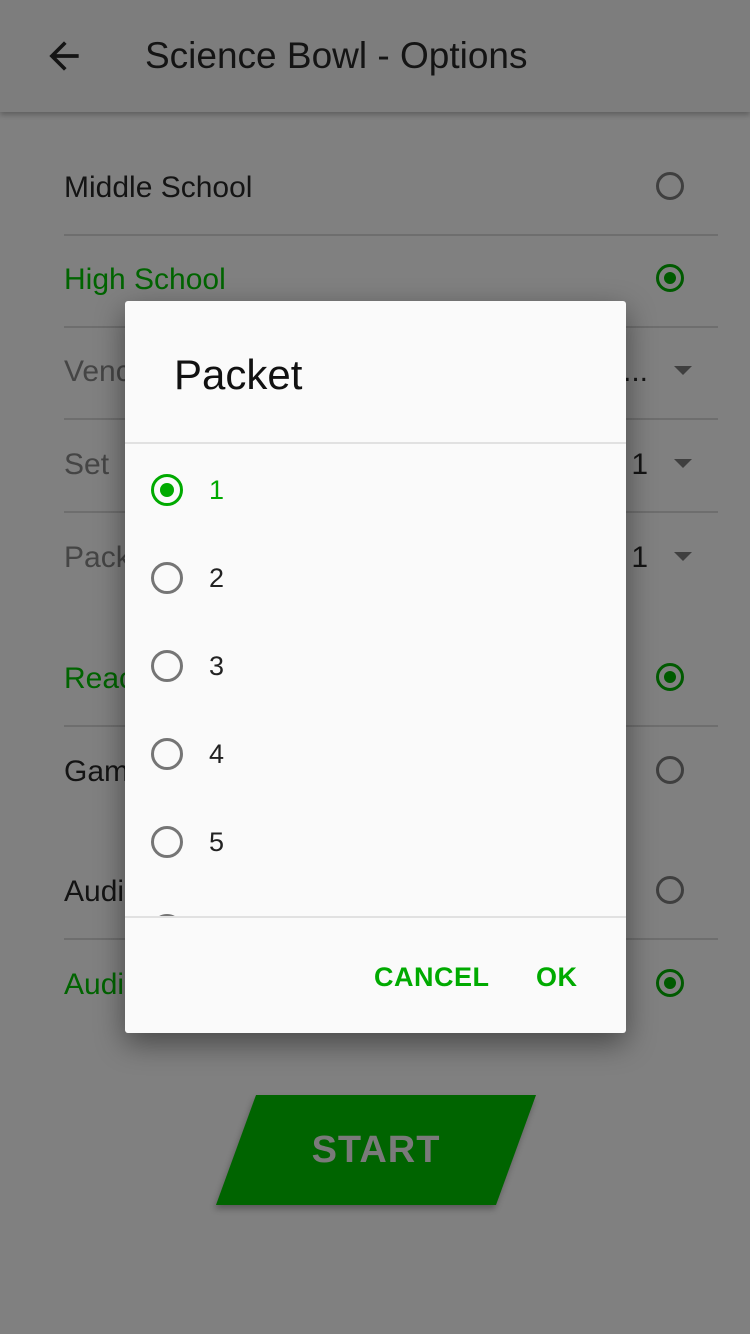 This screenshot has height=1334, width=750. What do you see at coordinates (375, 578) in the screenshot?
I see `packet-option-2: 2` at bounding box center [375, 578].